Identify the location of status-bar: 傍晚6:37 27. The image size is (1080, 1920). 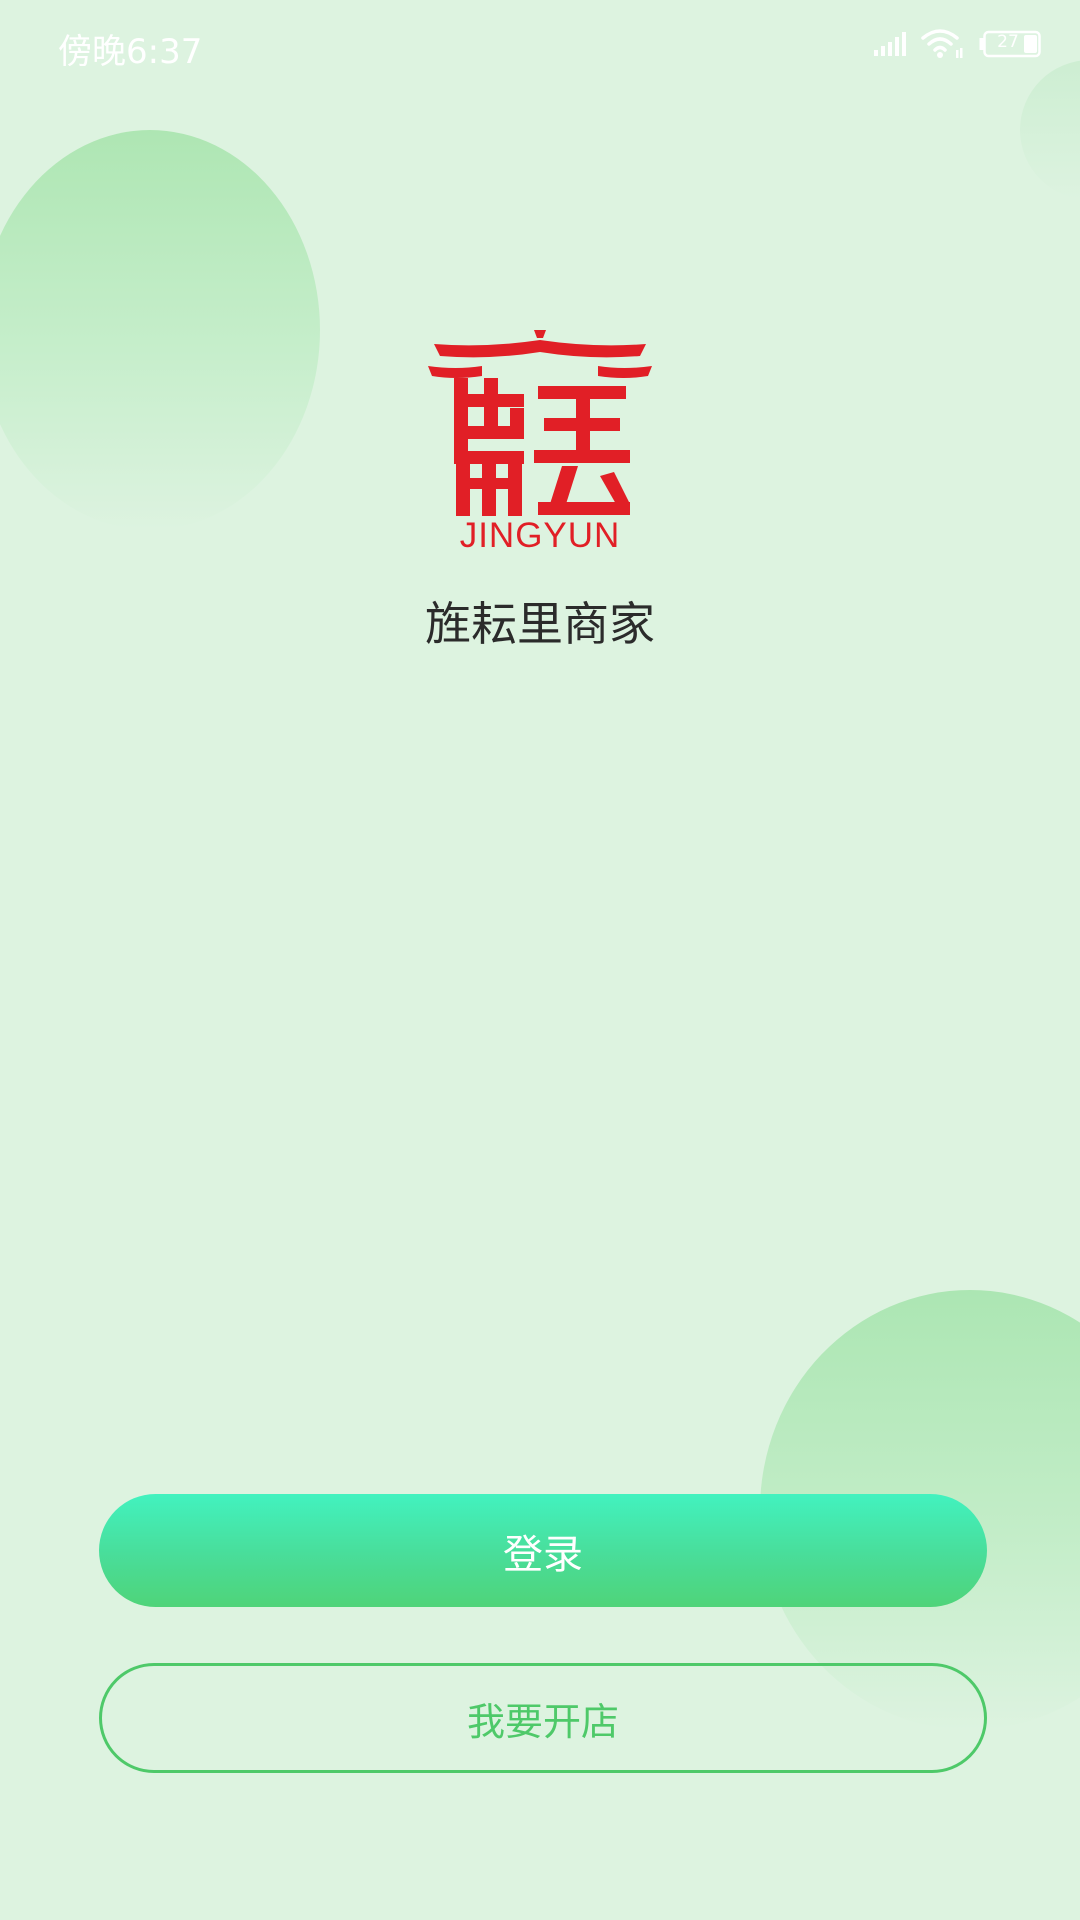
(540, 45).